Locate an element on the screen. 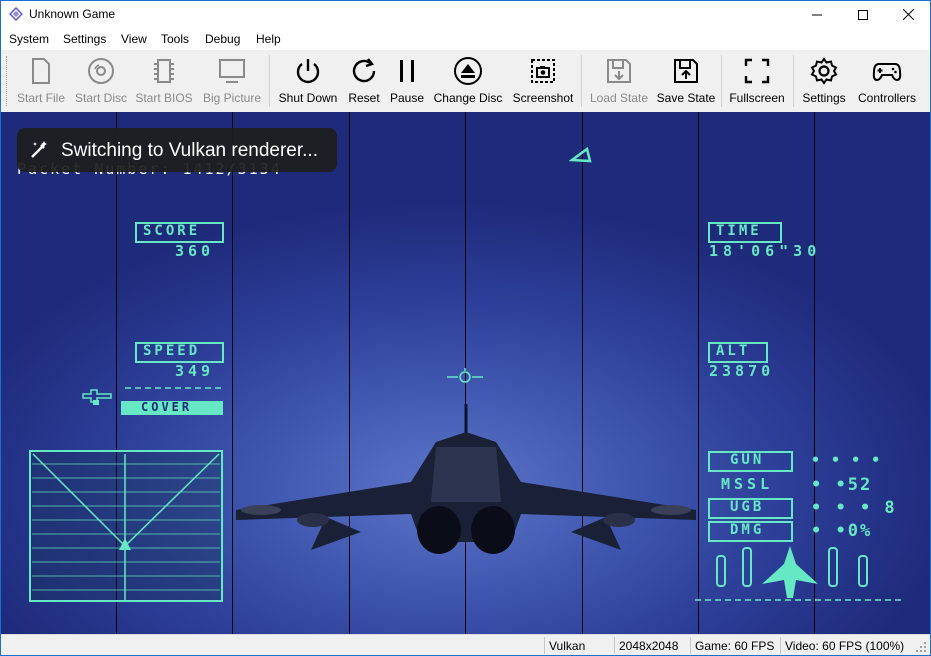 The height and width of the screenshot is (656, 931). chip-icon is located at coordinates (164, 71).